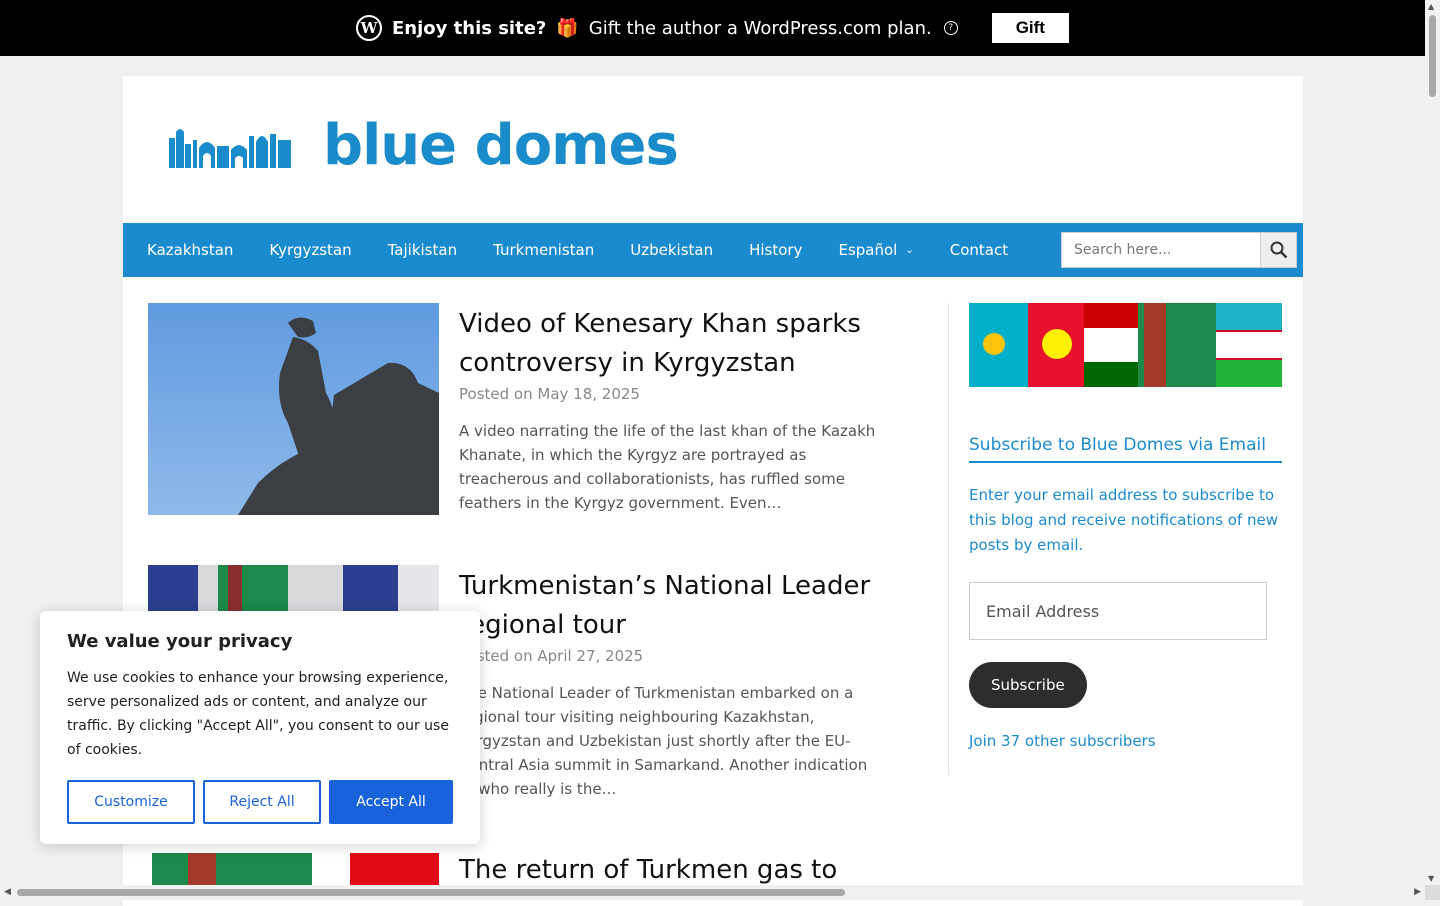 This screenshot has width=1440, height=906. What do you see at coordinates (230, 148) in the screenshot?
I see `domes-skyline-icon` at bounding box center [230, 148].